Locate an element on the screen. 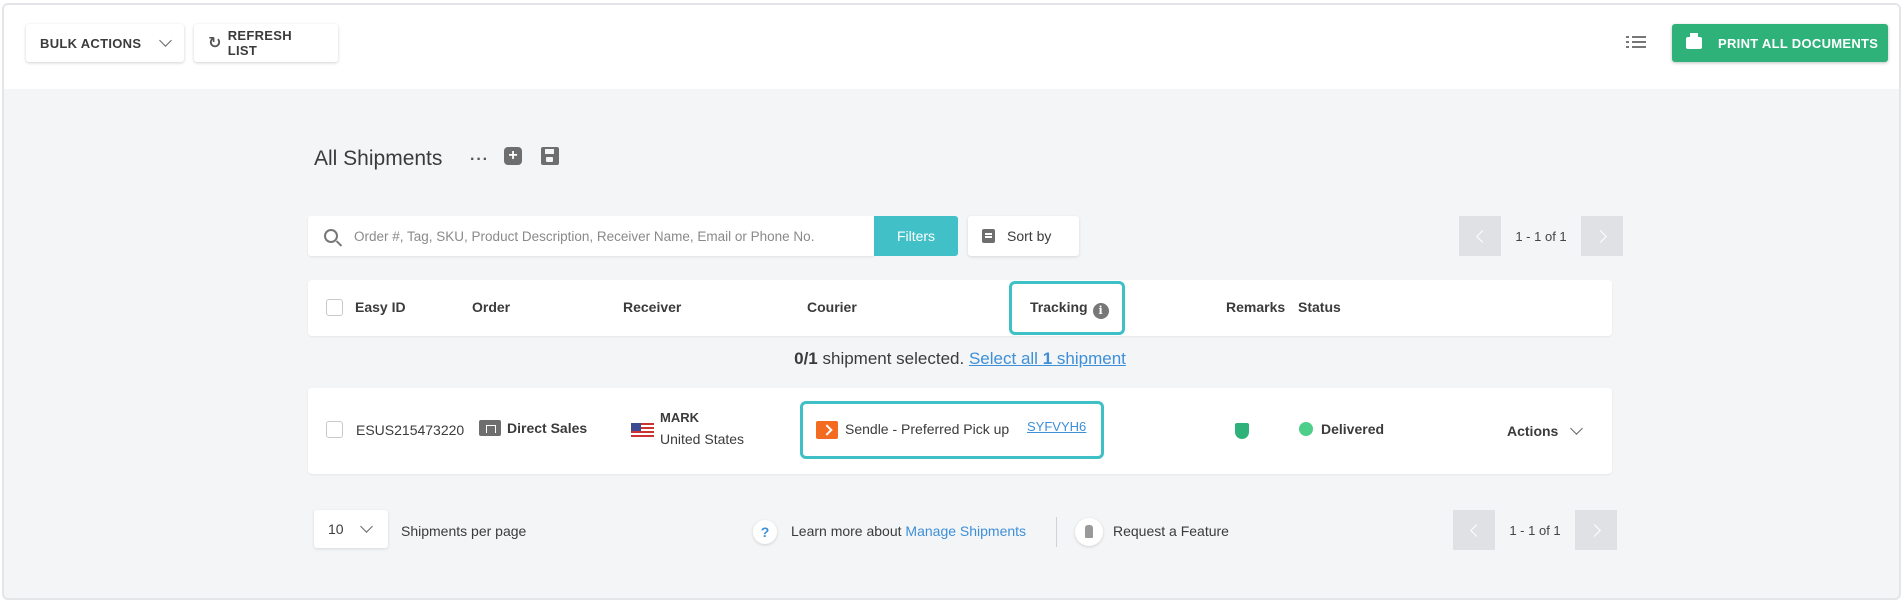  refresh-icon: ↻ is located at coordinates (215, 43).